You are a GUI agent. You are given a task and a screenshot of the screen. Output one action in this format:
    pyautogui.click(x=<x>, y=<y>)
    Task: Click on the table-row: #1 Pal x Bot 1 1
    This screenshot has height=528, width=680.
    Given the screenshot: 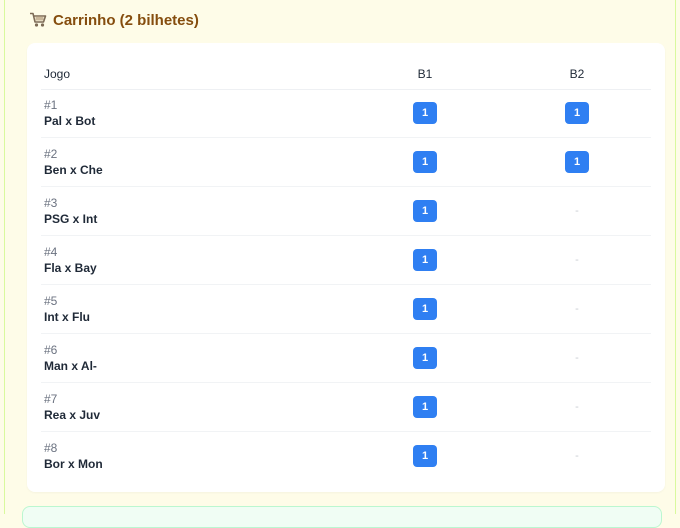 What is the action you would take?
    pyautogui.click(x=346, y=113)
    